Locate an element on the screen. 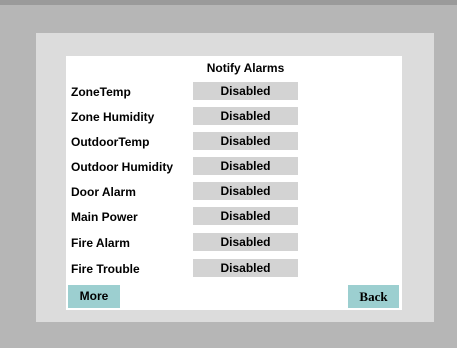 This screenshot has height=348, width=457. outdoor-temp-toggle-button: Disabled is located at coordinates (245, 141).